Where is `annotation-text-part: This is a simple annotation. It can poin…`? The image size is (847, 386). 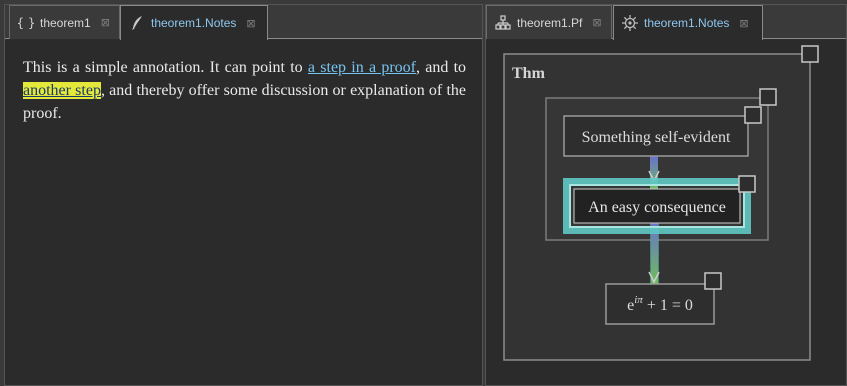
annotation-text-part: This is a simple annotation. It can poin… is located at coordinates (165, 67).